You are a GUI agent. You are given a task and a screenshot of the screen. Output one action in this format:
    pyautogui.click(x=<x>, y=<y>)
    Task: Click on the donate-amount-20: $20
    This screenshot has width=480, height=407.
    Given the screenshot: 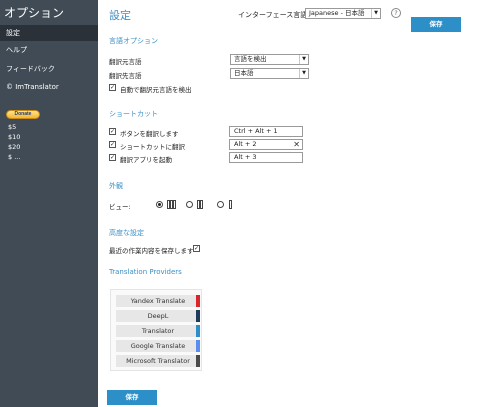 What is the action you would take?
    pyautogui.click(x=14, y=147)
    